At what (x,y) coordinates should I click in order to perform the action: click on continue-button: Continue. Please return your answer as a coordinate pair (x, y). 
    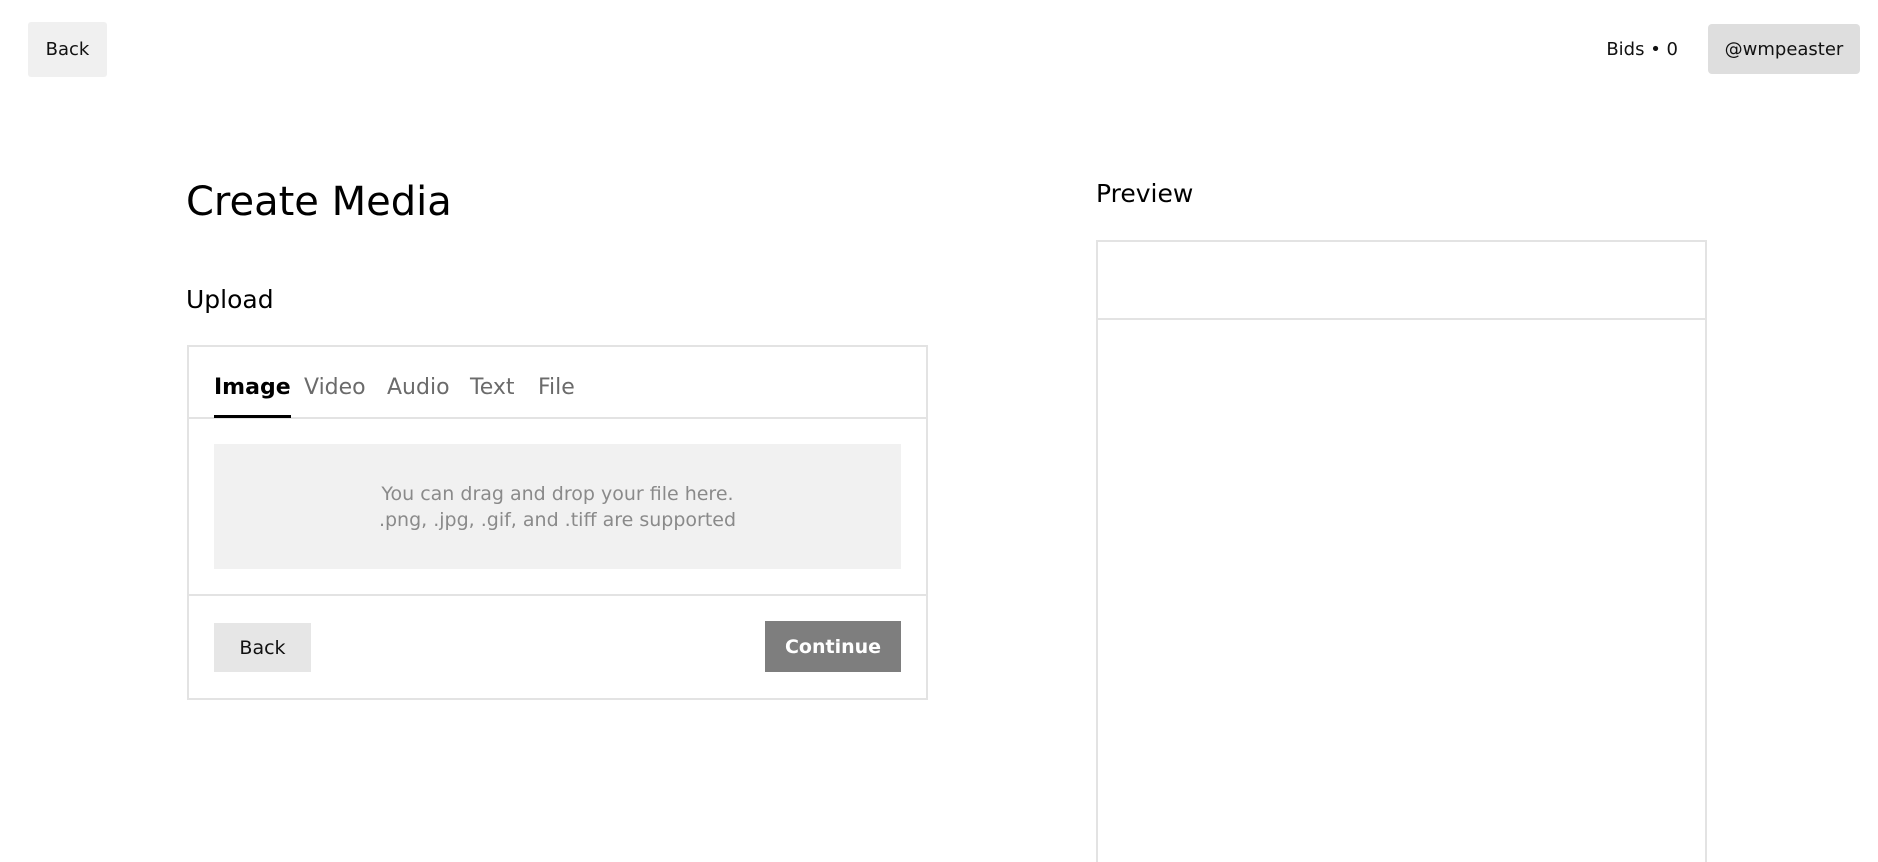
    Looking at the image, I should click on (833, 646).